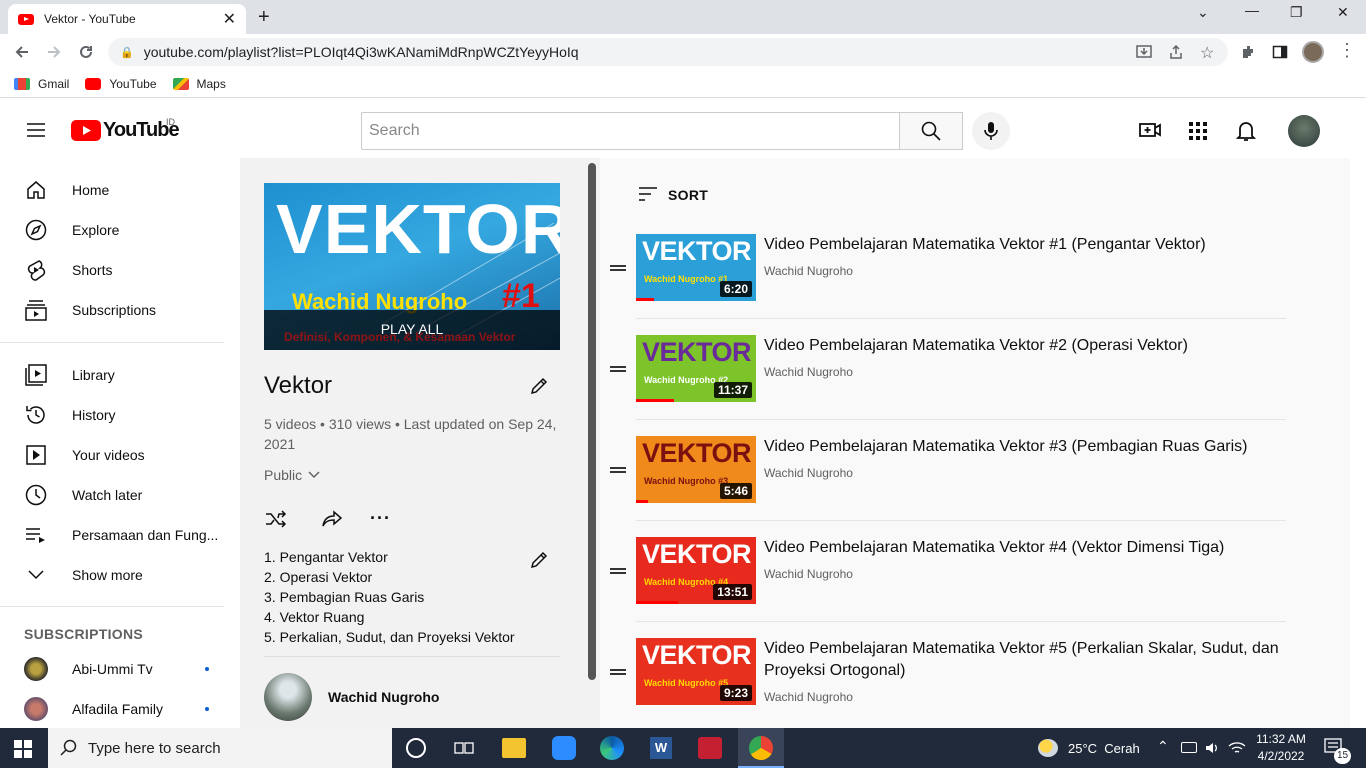 This screenshot has height=768, width=1366. Describe the element at coordinates (120, 709) in the screenshot. I see `subscription-channel: Alfadila Family` at that location.